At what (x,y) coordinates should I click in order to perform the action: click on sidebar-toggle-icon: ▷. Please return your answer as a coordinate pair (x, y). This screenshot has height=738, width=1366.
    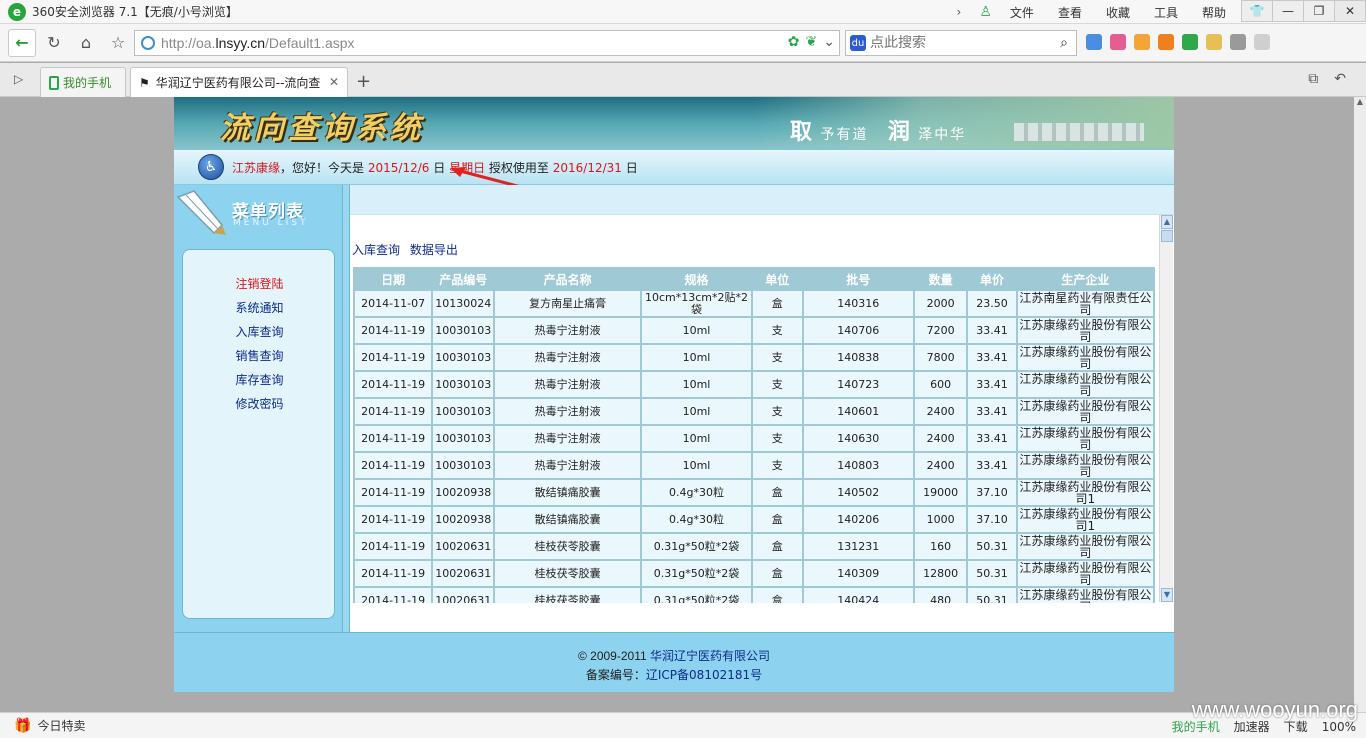
    Looking at the image, I should click on (18, 79).